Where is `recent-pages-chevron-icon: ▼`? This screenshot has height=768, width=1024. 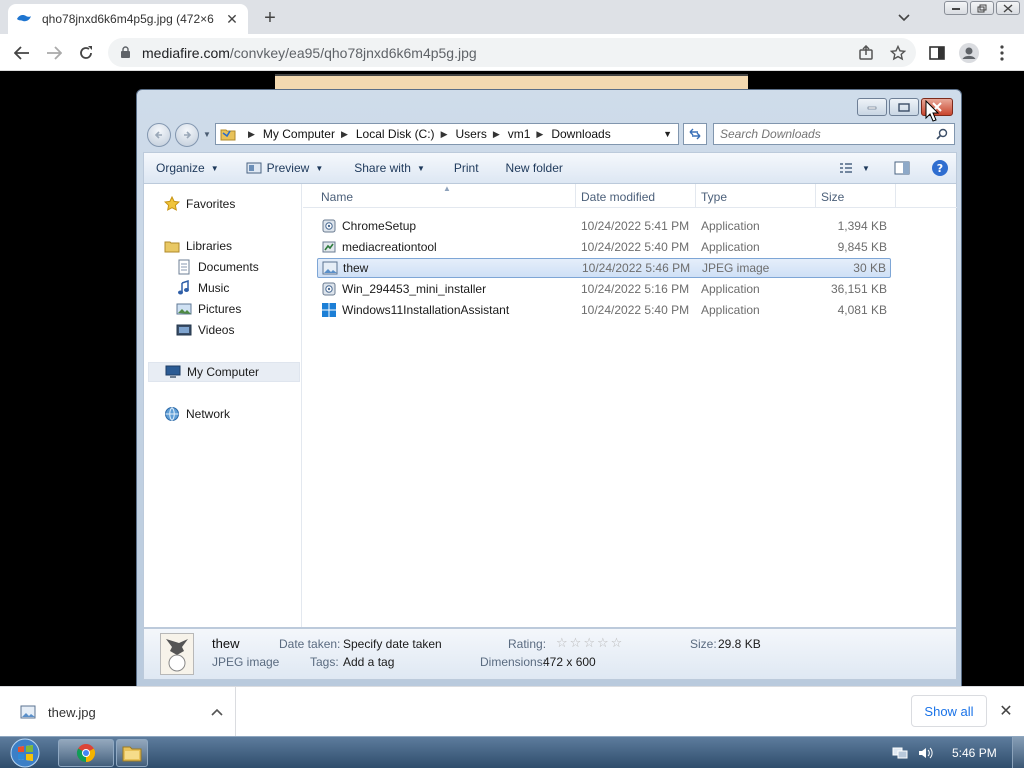
recent-pages-chevron-icon: ▼ is located at coordinates (207, 134).